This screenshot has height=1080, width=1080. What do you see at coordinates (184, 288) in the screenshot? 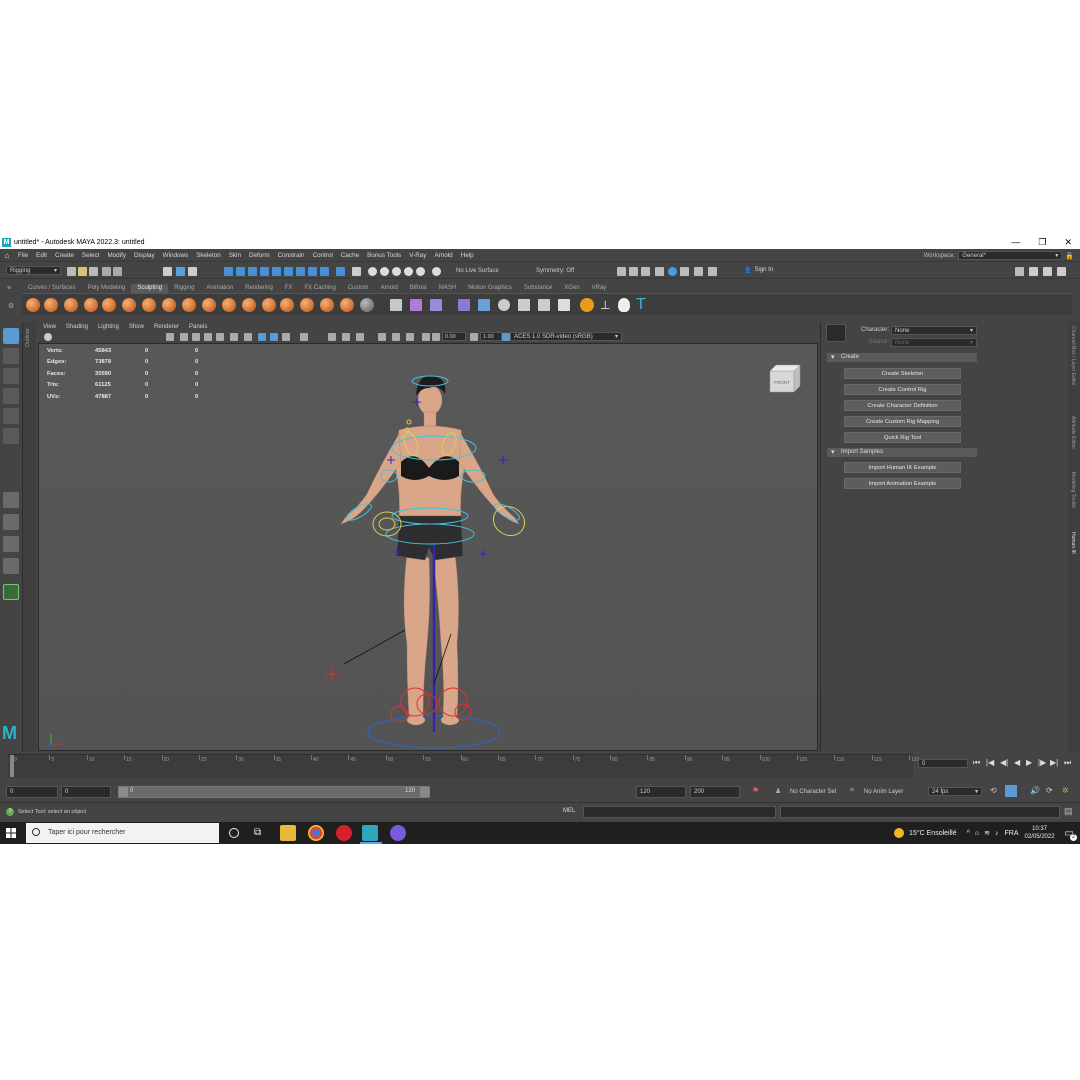
I see `shelf-tab-rigging: Rigging` at bounding box center [184, 288].